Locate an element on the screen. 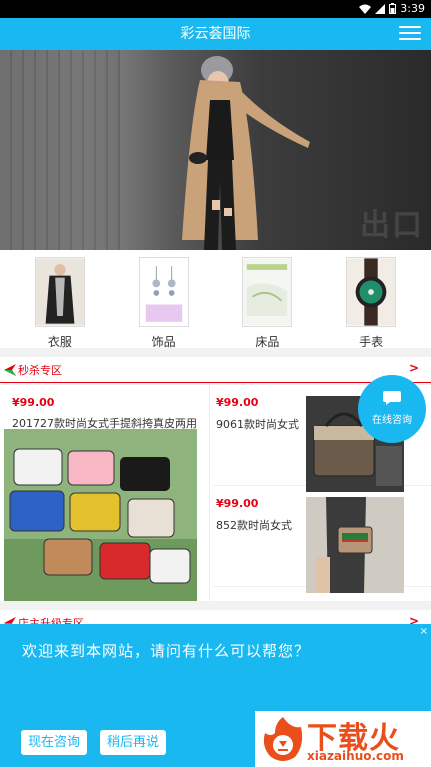 This screenshot has height=767, width=431. category-accessories: 饰品 is located at coordinates (164, 303).